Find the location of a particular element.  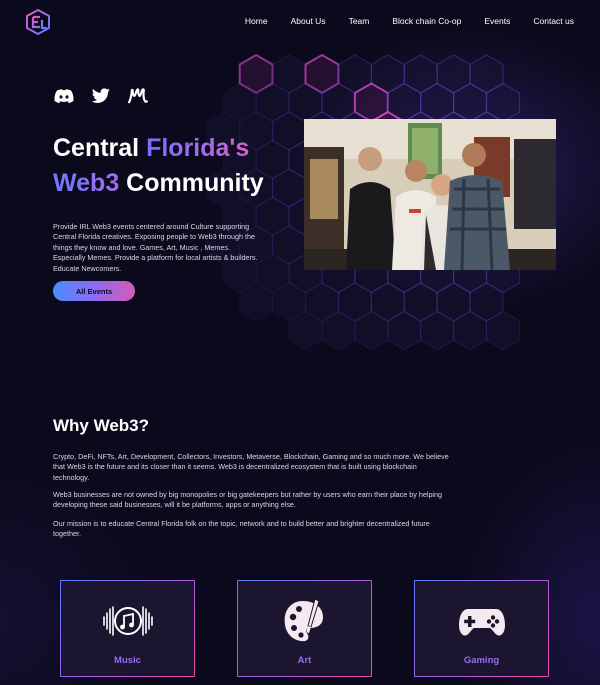

hero-title: Central Florida's Web3 Community is located at coordinates (158, 166).